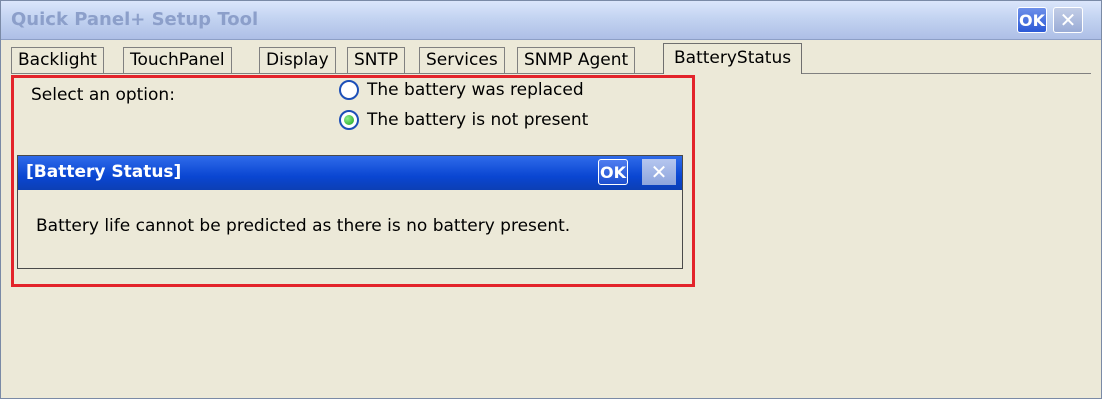 Image resolution: width=1102 pixels, height=399 pixels. I want to click on dialog-titlebar: [Battery Status] OK ✕, so click(350, 173).